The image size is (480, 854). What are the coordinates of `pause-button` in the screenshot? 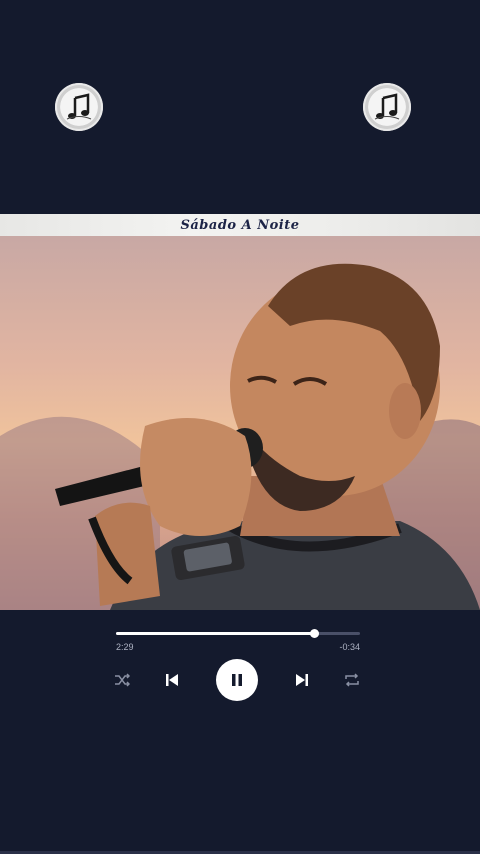 It's located at (237, 680).